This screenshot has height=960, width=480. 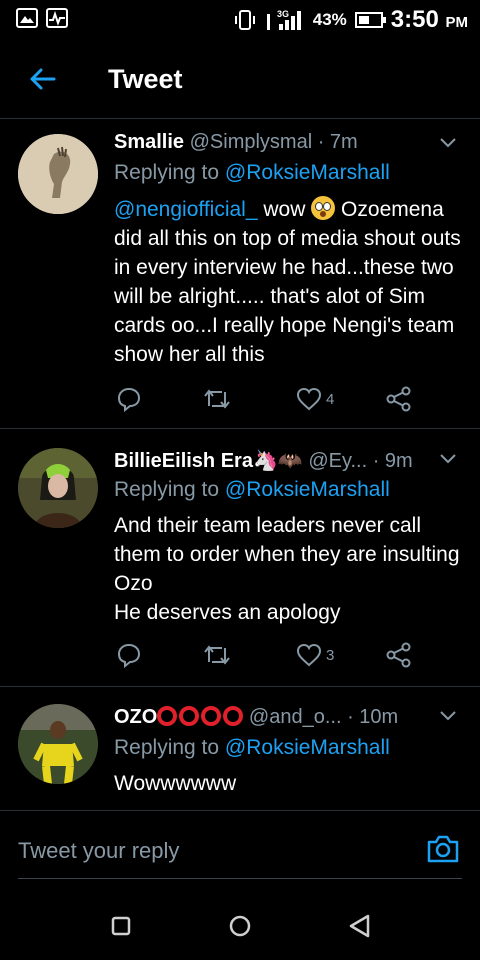 What do you see at coordinates (370, 20) in the screenshot?
I see `battery-icon` at bounding box center [370, 20].